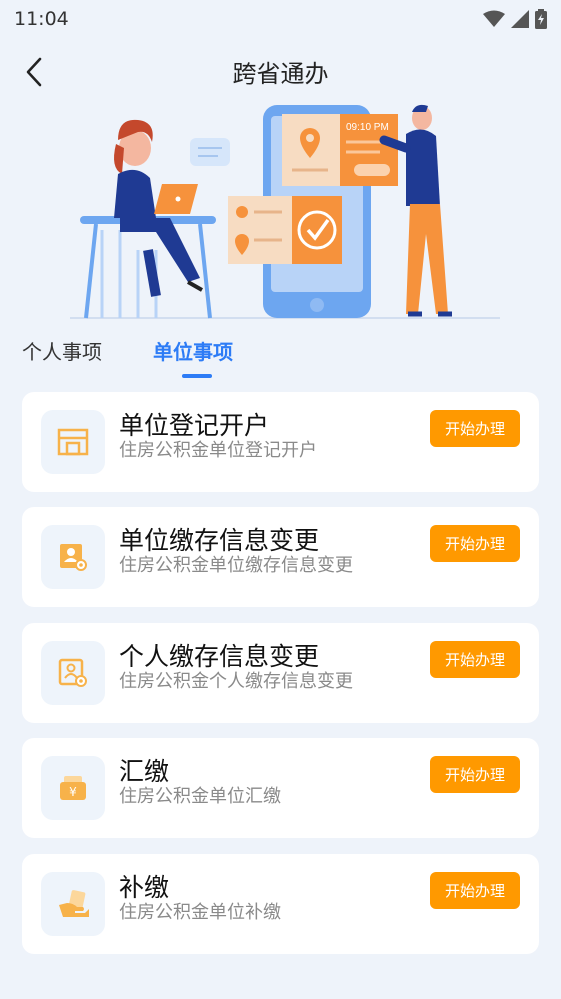 The width and height of the screenshot is (561, 999). I want to click on tab-unit-matters: 单位事项, so click(193, 350).